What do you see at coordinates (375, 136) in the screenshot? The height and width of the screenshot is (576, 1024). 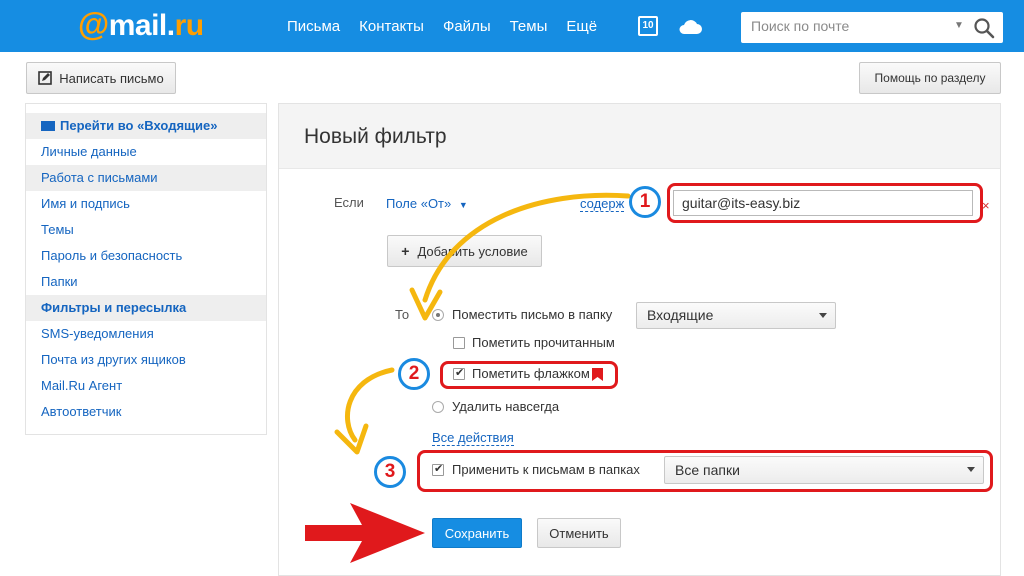 I see `page-title: Новый фильтр` at bounding box center [375, 136].